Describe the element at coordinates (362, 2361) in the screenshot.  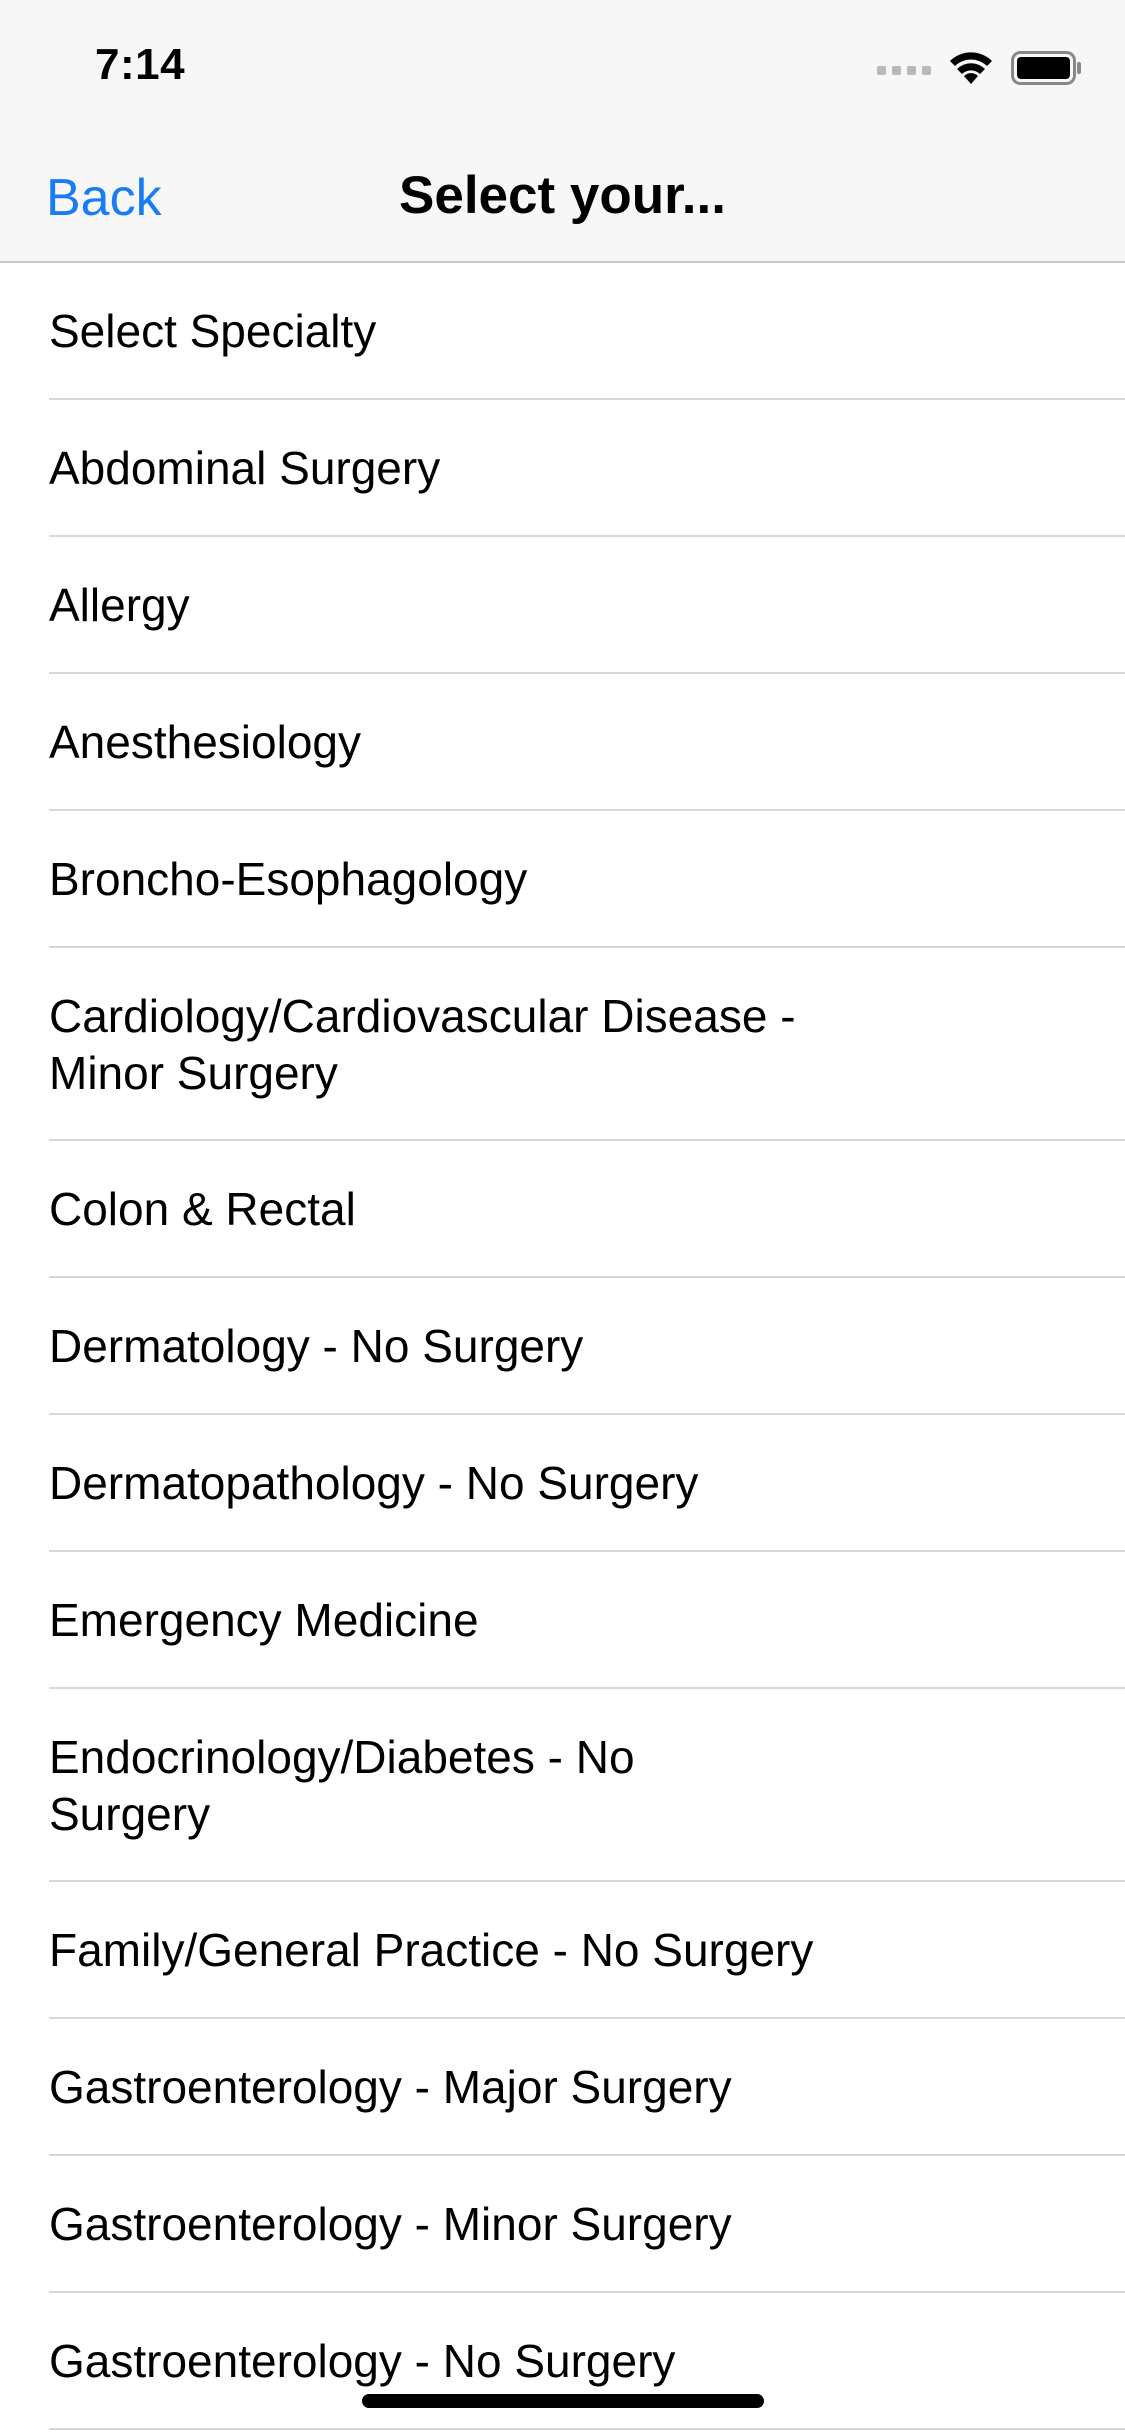
I see `list-item-label: Gastroenterology - No Surgery` at that location.